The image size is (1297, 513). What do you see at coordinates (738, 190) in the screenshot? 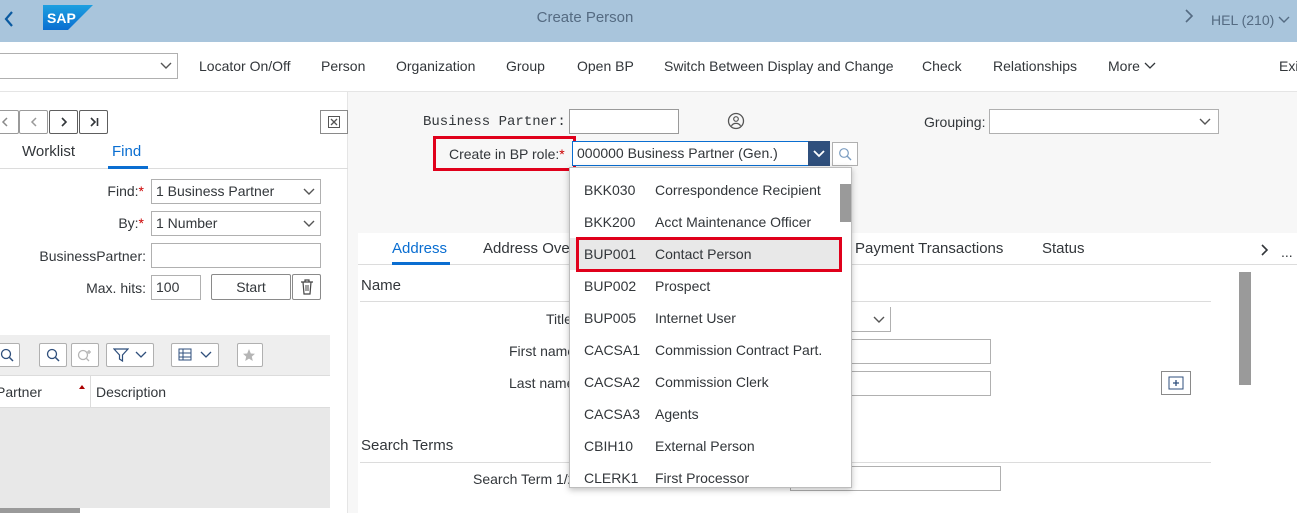
I see `dropdown-item-desc: Correspondence Recipient` at bounding box center [738, 190].